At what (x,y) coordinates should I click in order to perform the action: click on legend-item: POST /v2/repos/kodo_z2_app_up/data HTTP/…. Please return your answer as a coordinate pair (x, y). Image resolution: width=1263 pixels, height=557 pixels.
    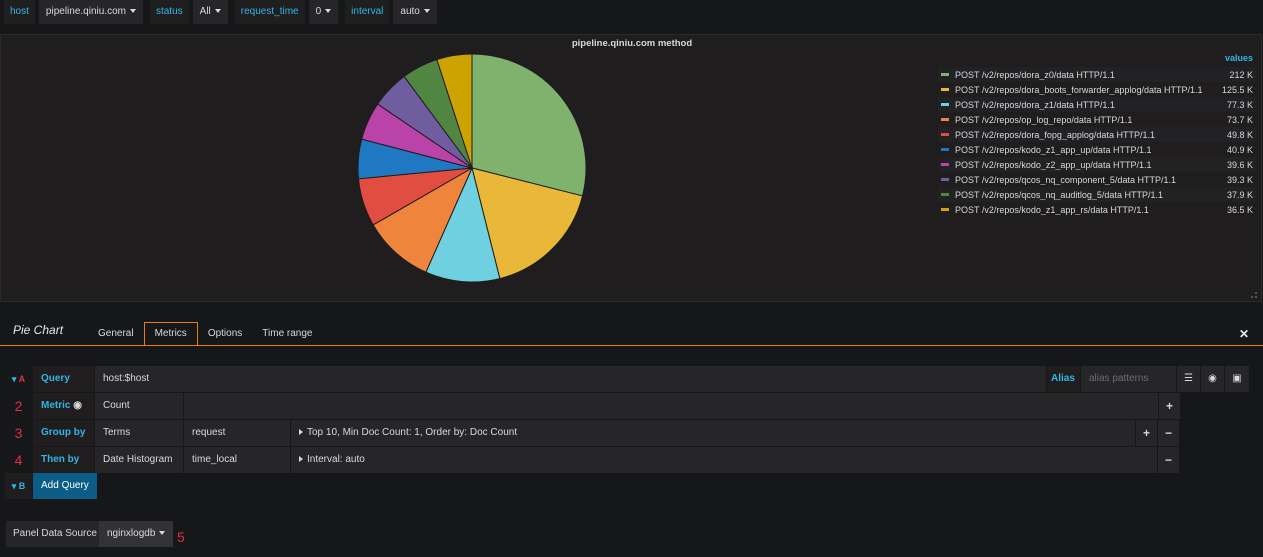
    Looking at the image, I should click on (1097, 164).